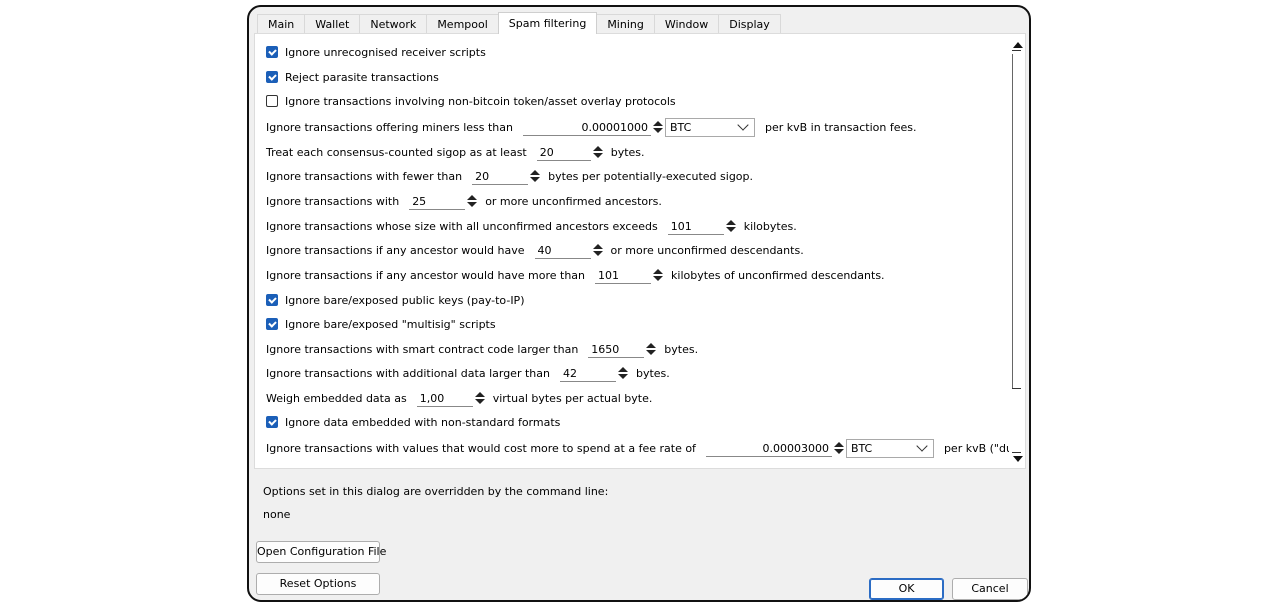  What do you see at coordinates (573, 201) in the screenshot?
I see `option-label: or more unconfirmed ancestors.` at bounding box center [573, 201].